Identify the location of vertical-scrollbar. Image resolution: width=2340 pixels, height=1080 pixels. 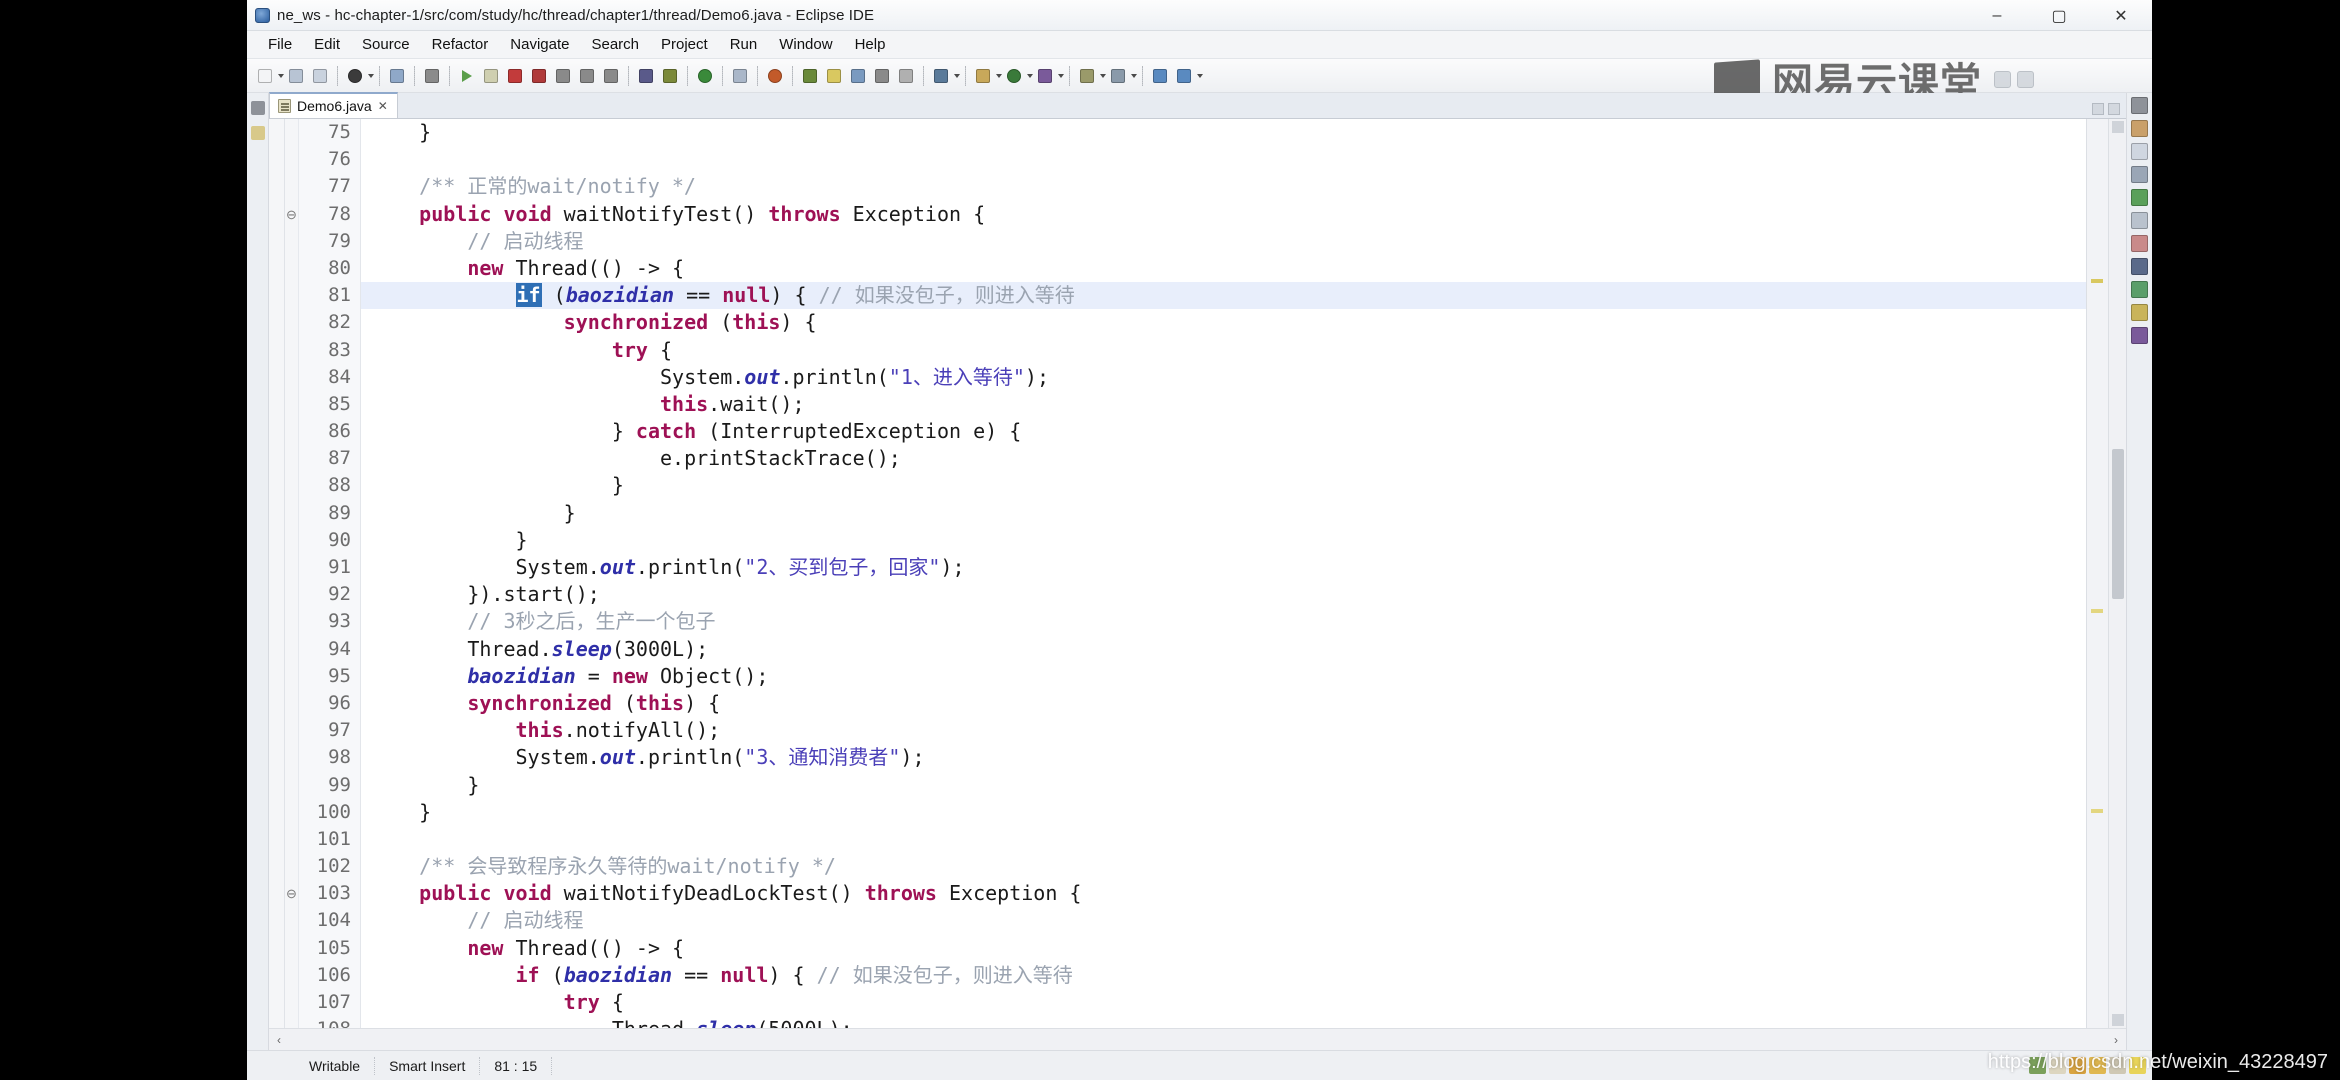
(2117, 573).